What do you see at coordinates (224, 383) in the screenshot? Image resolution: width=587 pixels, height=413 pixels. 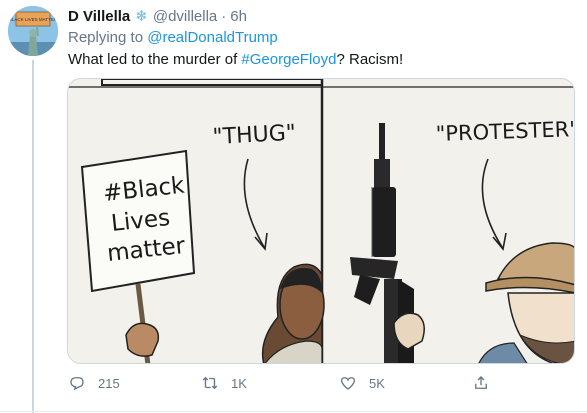 I see `retweet-button: 1K` at bounding box center [224, 383].